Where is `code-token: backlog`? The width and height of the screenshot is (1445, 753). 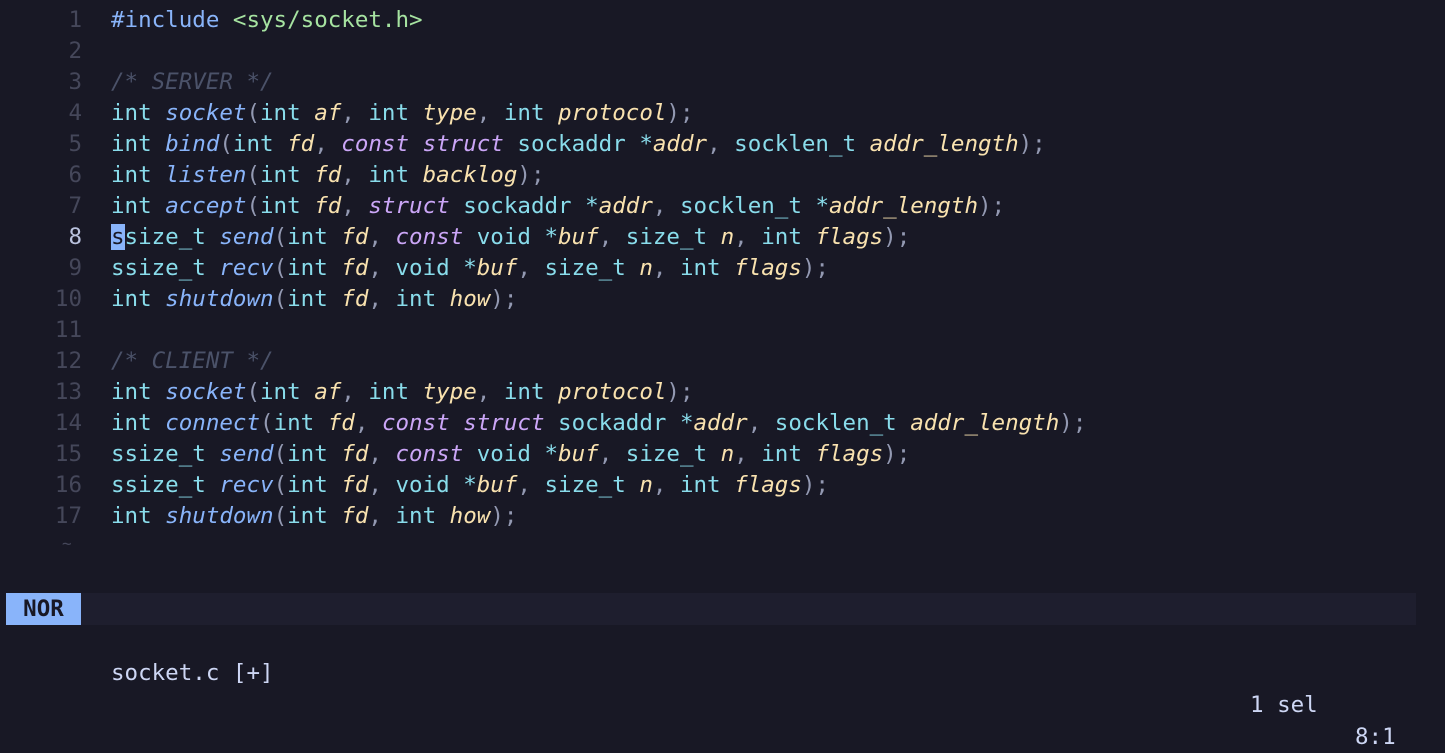
code-token: backlog is located at coordinates (470, 175).